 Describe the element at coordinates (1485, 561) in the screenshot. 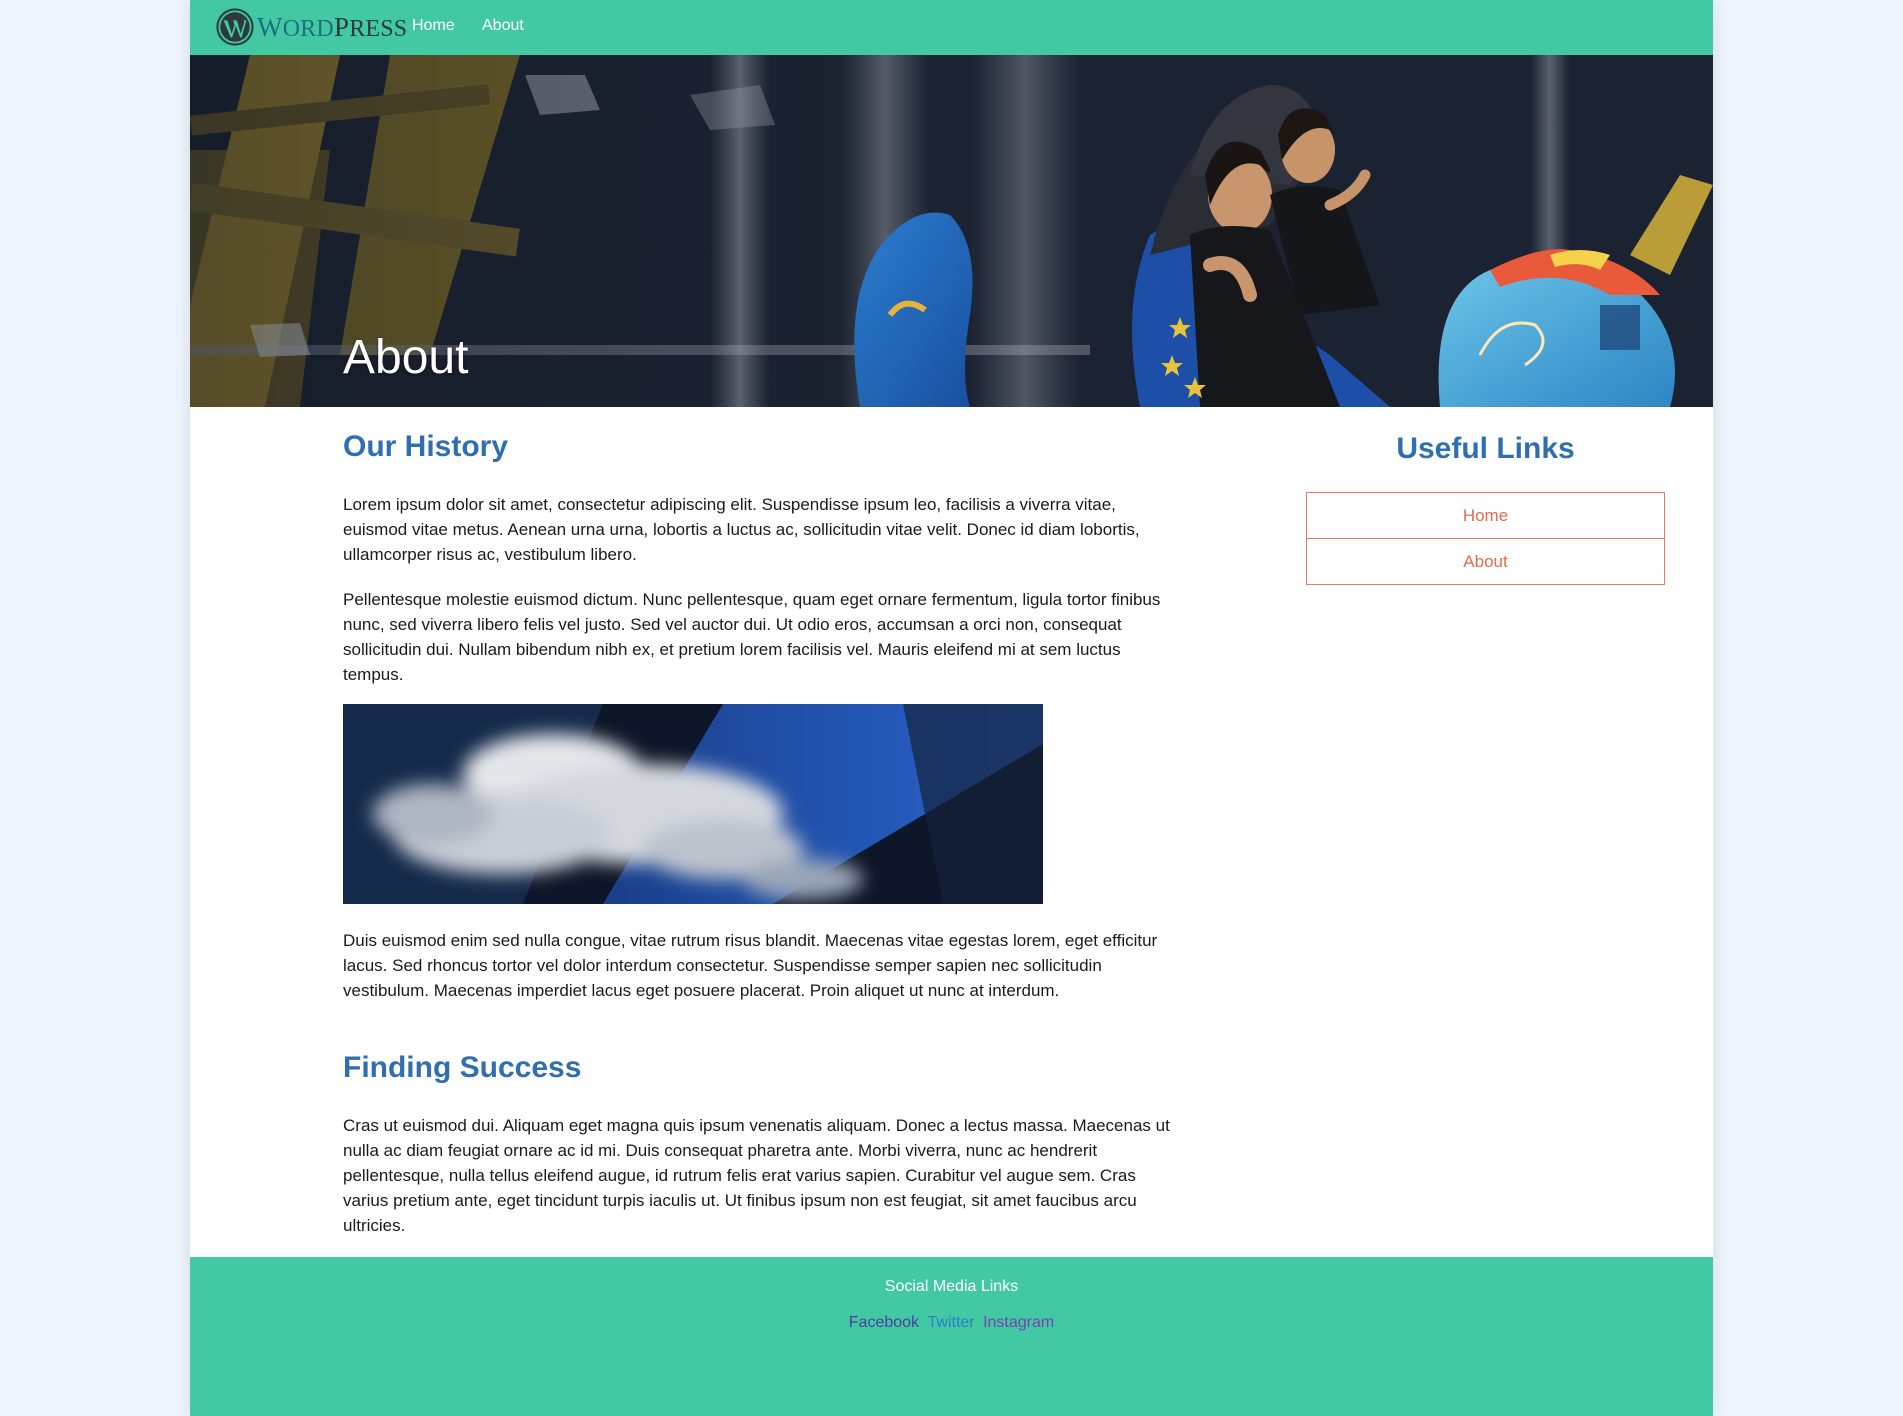

I see `sidebar-link-about: About` at that location.